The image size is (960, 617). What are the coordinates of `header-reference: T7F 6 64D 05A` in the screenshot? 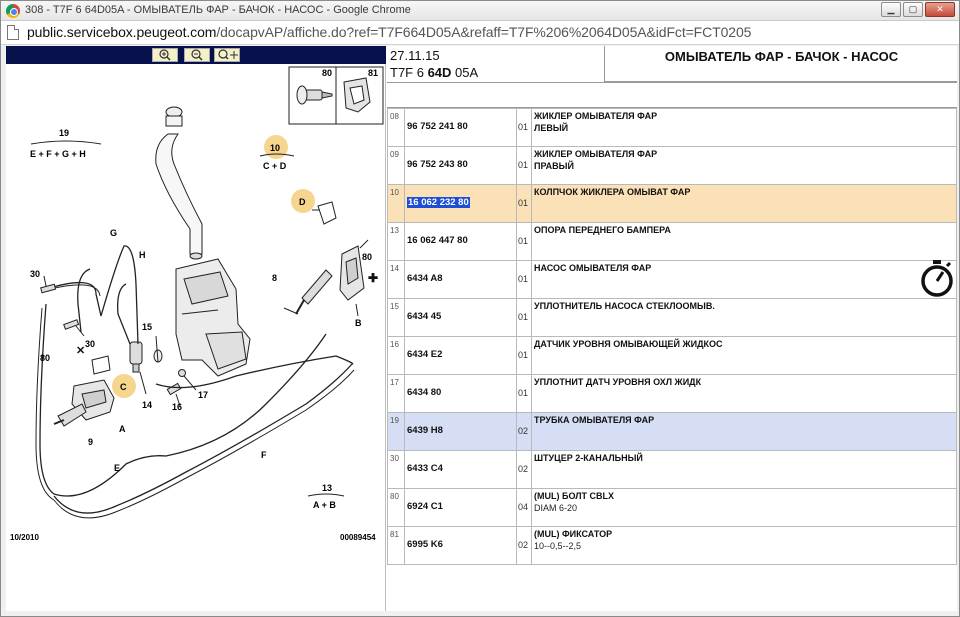 It's located at (495, 73).